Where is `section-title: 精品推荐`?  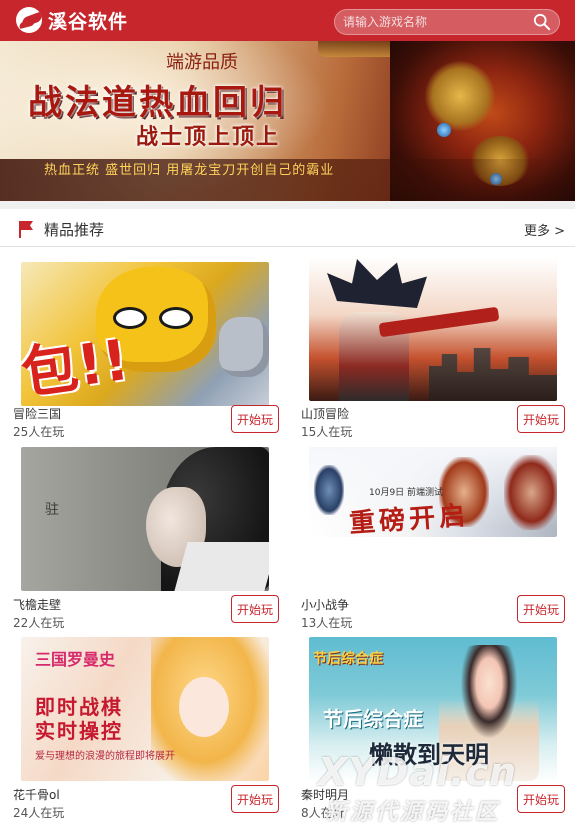 section-title: 精品推荐 is located at coordinates (74, 230).